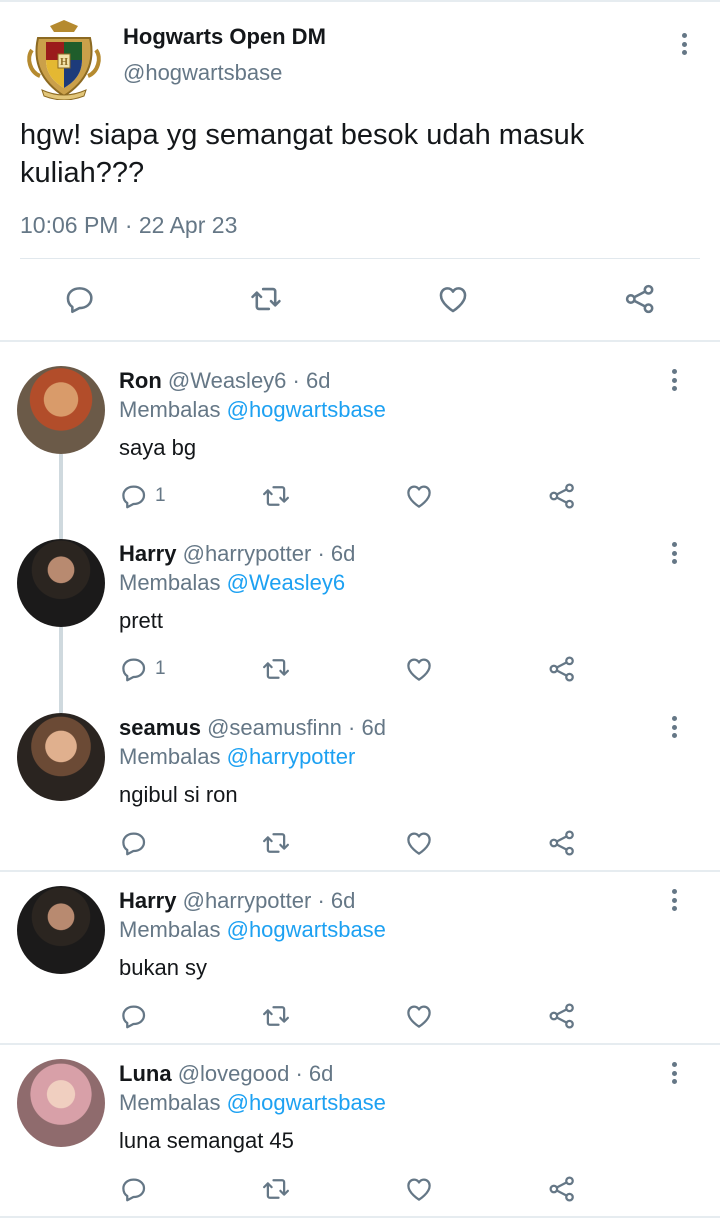  What do you see at coordinates (64, 62) in the screenshot?
I see `svg-text: H` at bounding box center [64, 62].